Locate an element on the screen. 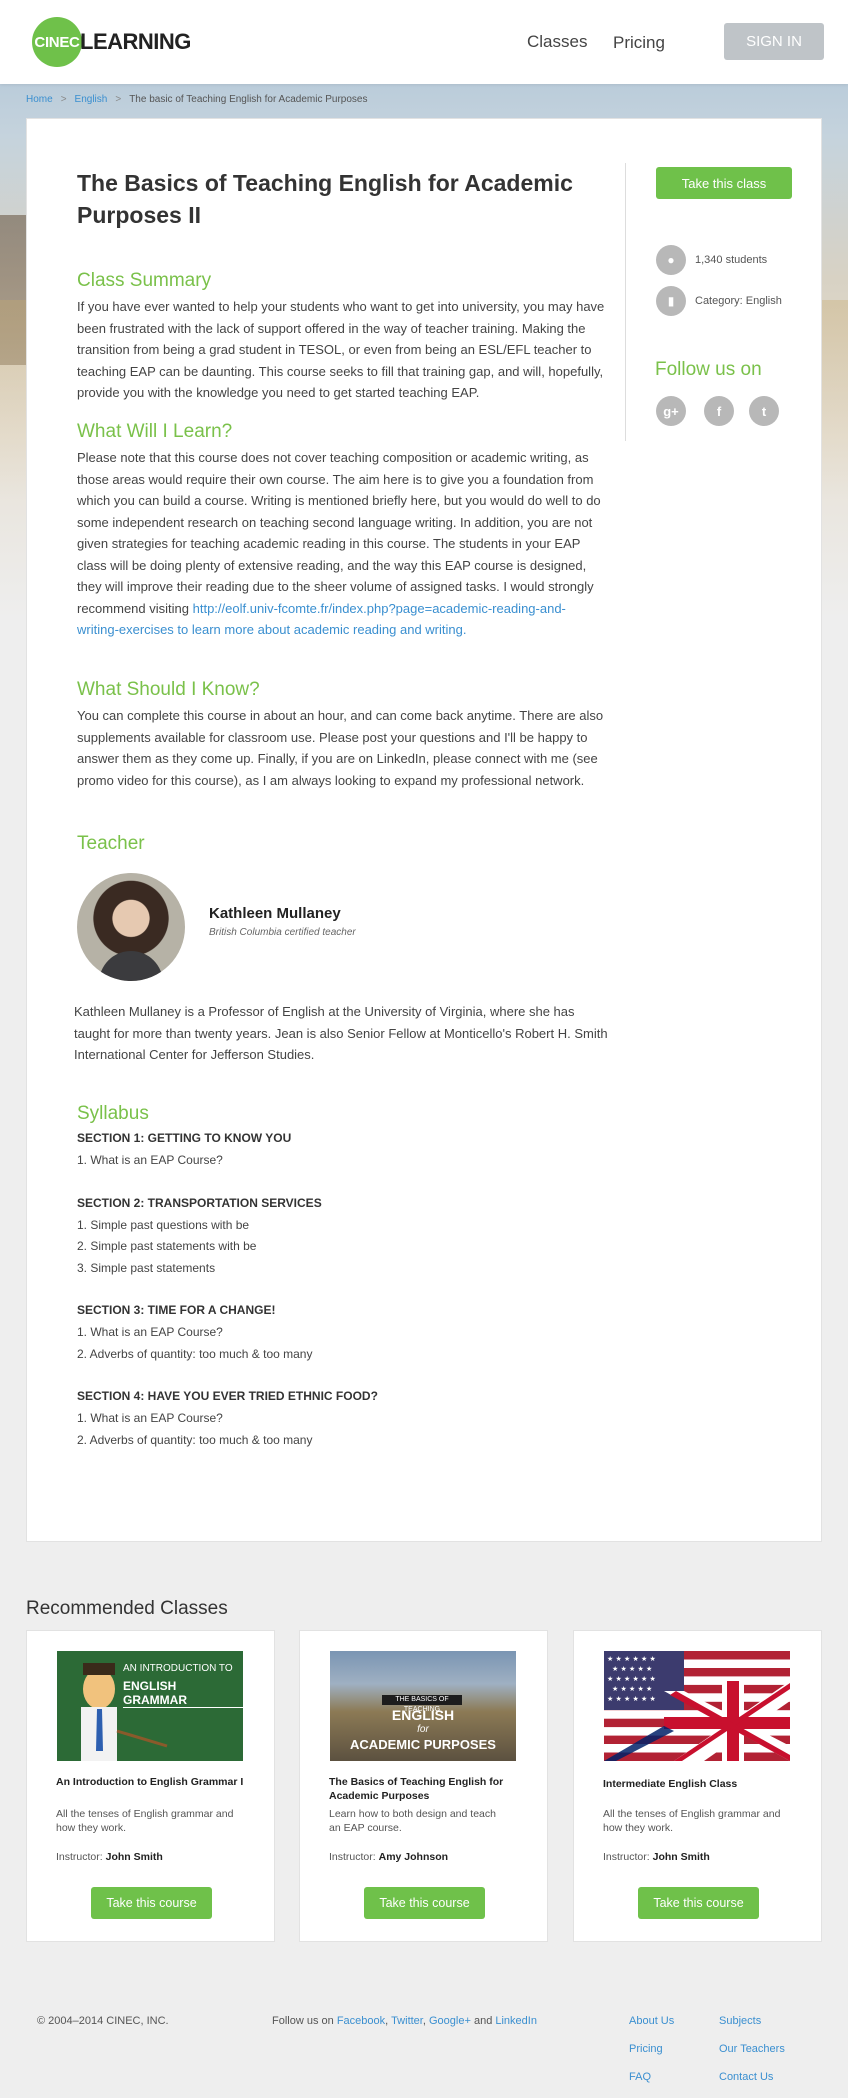 The image size is (848, 2098). footer-facebook-link: Facebook is located at coordinates (361, 2021).